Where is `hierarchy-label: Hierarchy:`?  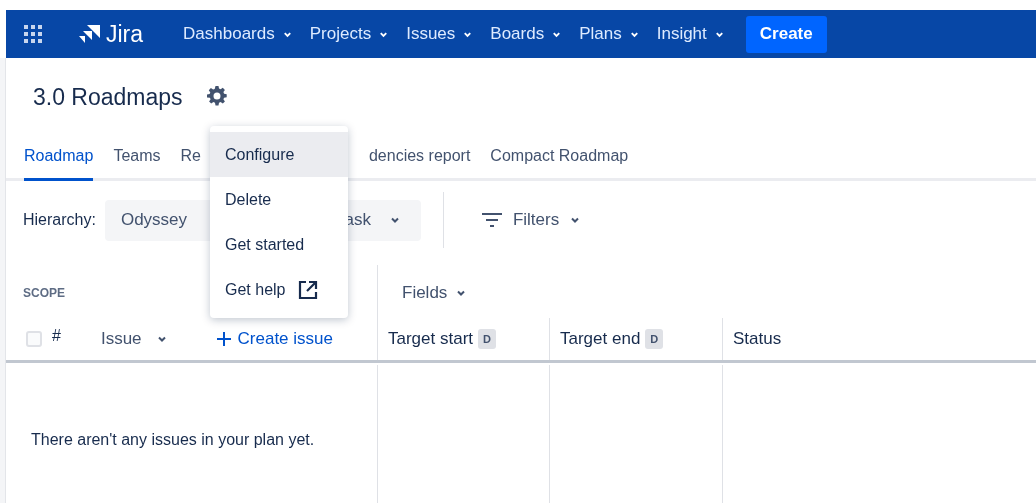 hierarchy-label: Hierarchy: is located at coordinates (59, 220).